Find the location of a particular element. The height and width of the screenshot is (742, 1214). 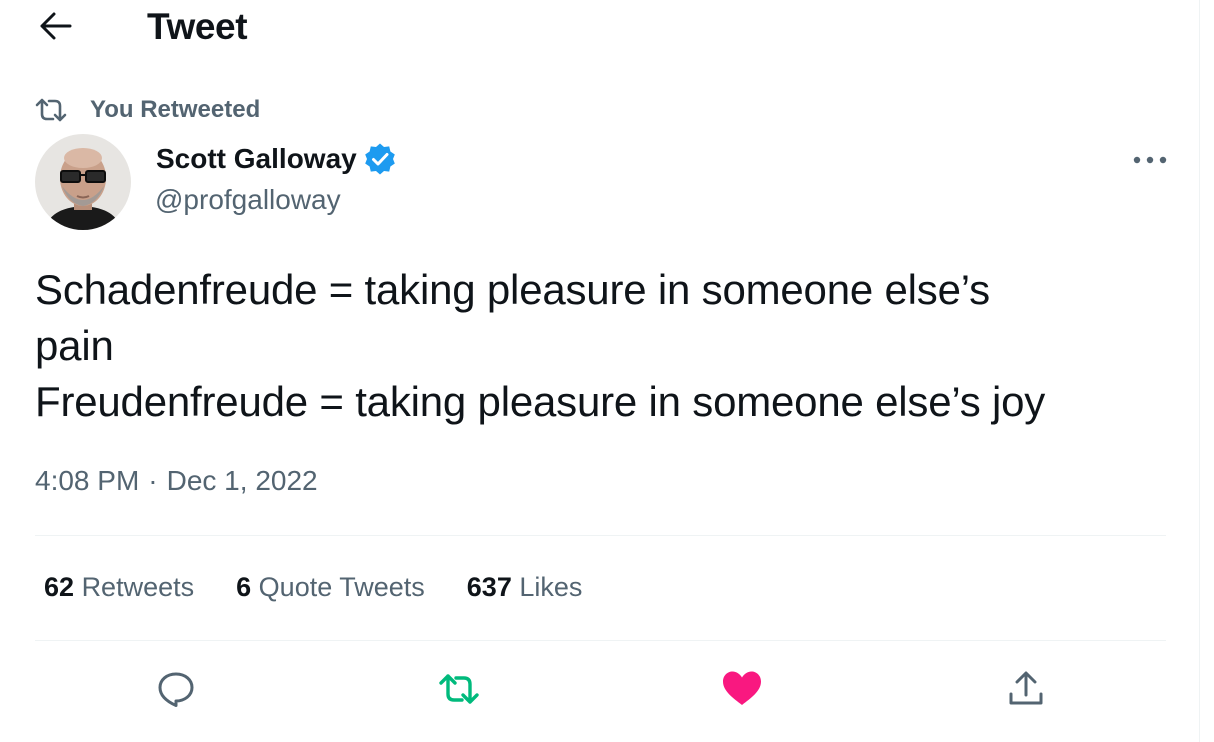

author-handle: @profgalloway is located at coordinates (248, 200).